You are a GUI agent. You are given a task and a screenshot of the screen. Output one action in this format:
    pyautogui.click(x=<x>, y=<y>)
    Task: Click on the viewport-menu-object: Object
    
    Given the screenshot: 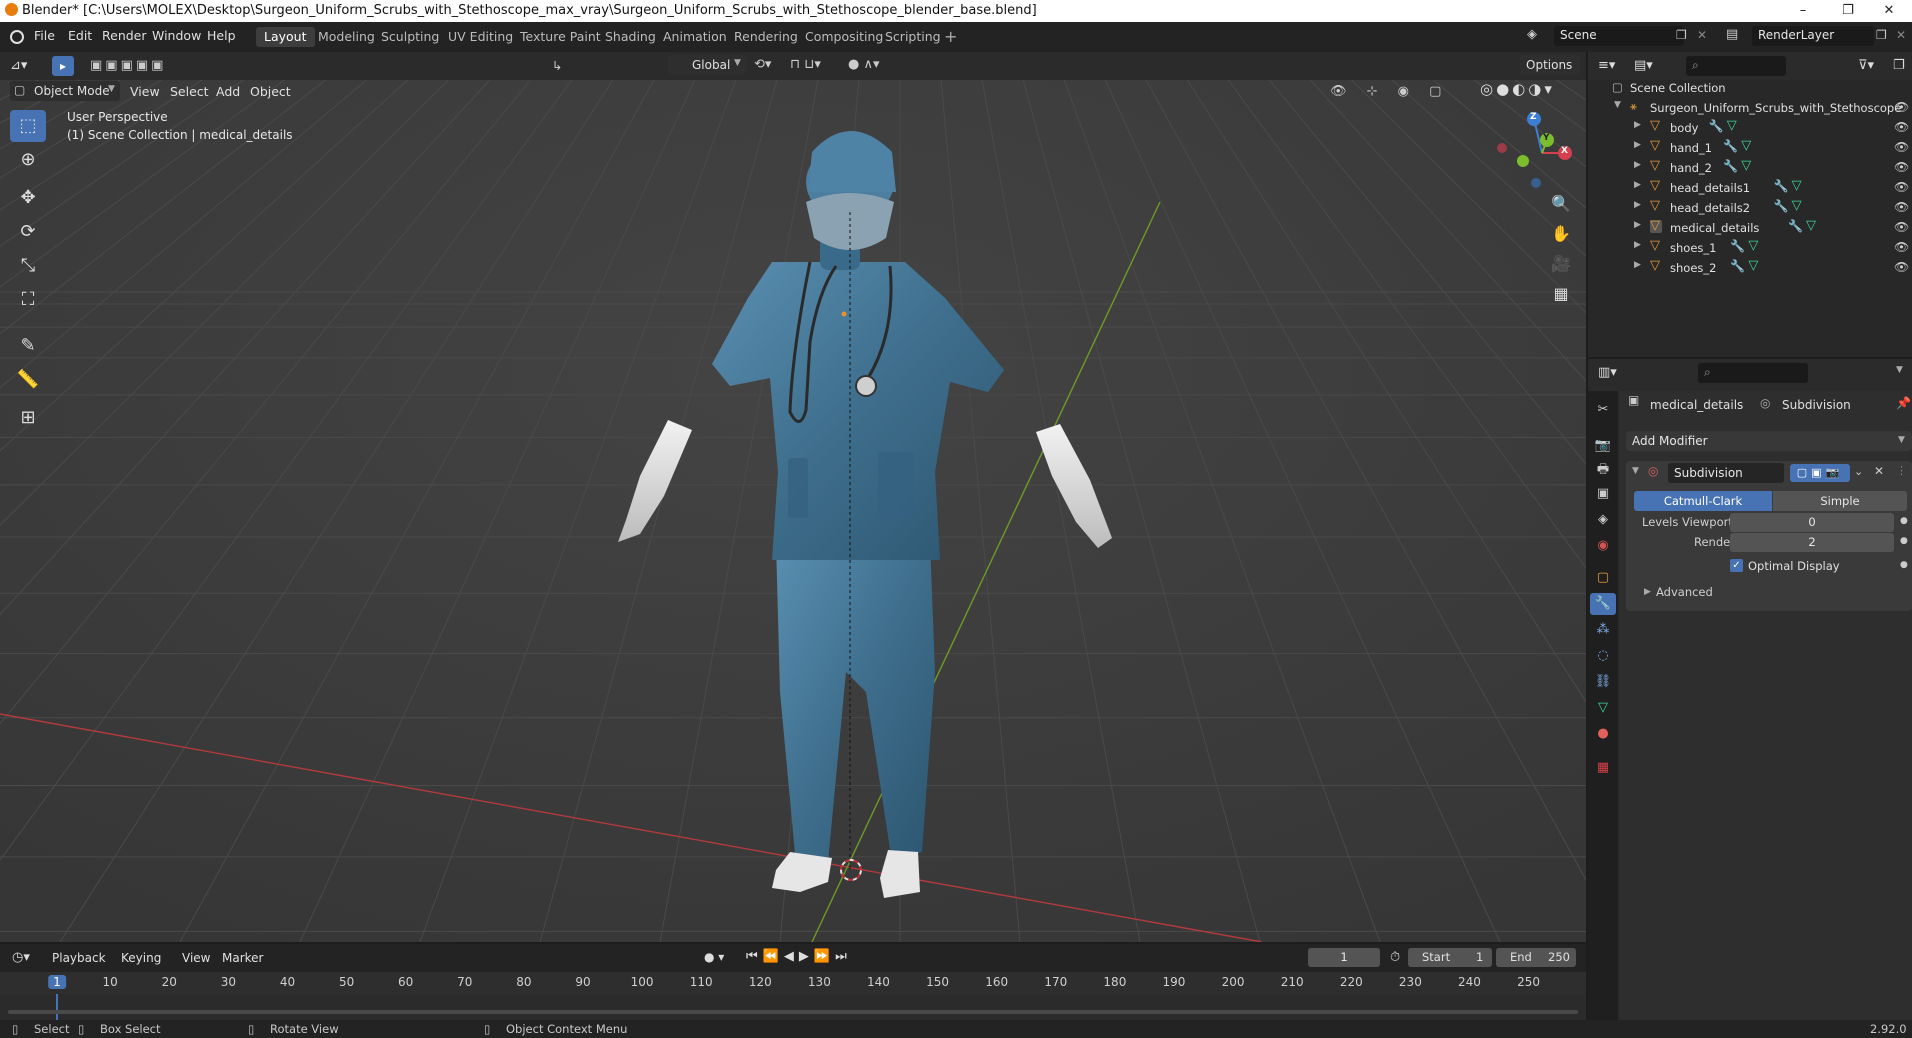 What is the action you would take?
    pyautogui.click(x=270, y=91)
    